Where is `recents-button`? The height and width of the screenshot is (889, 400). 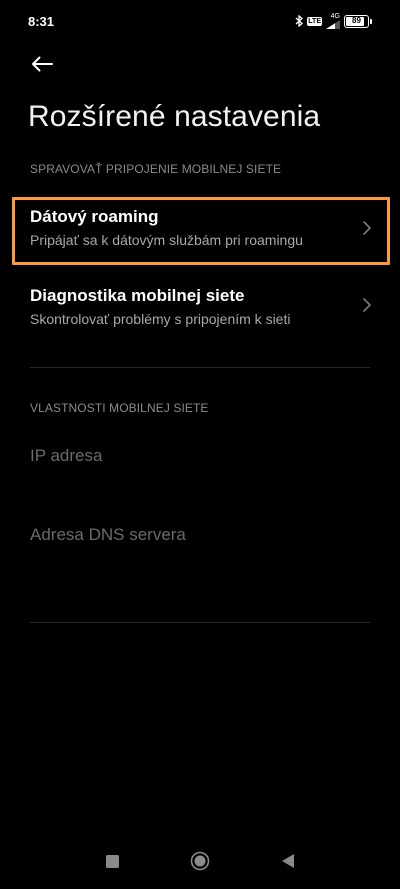 recents-button is located at coordinates (112, 861).